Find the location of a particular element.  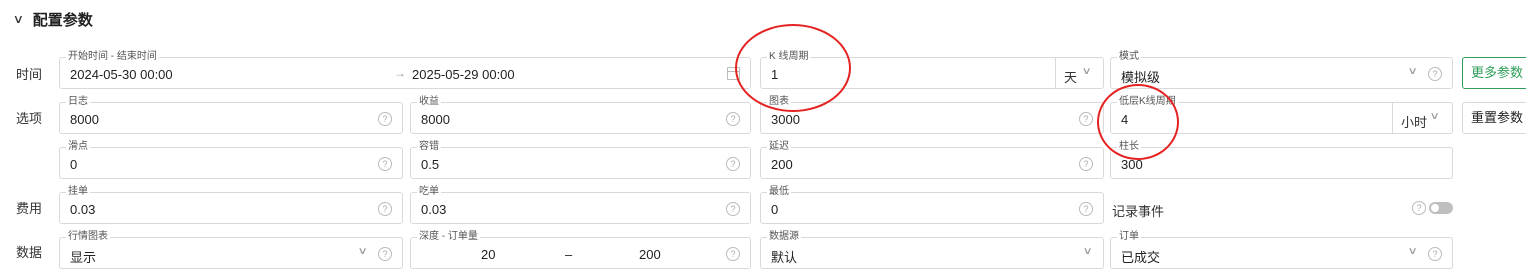

row-label-data: 数据 is located at coordinates (29, 252).